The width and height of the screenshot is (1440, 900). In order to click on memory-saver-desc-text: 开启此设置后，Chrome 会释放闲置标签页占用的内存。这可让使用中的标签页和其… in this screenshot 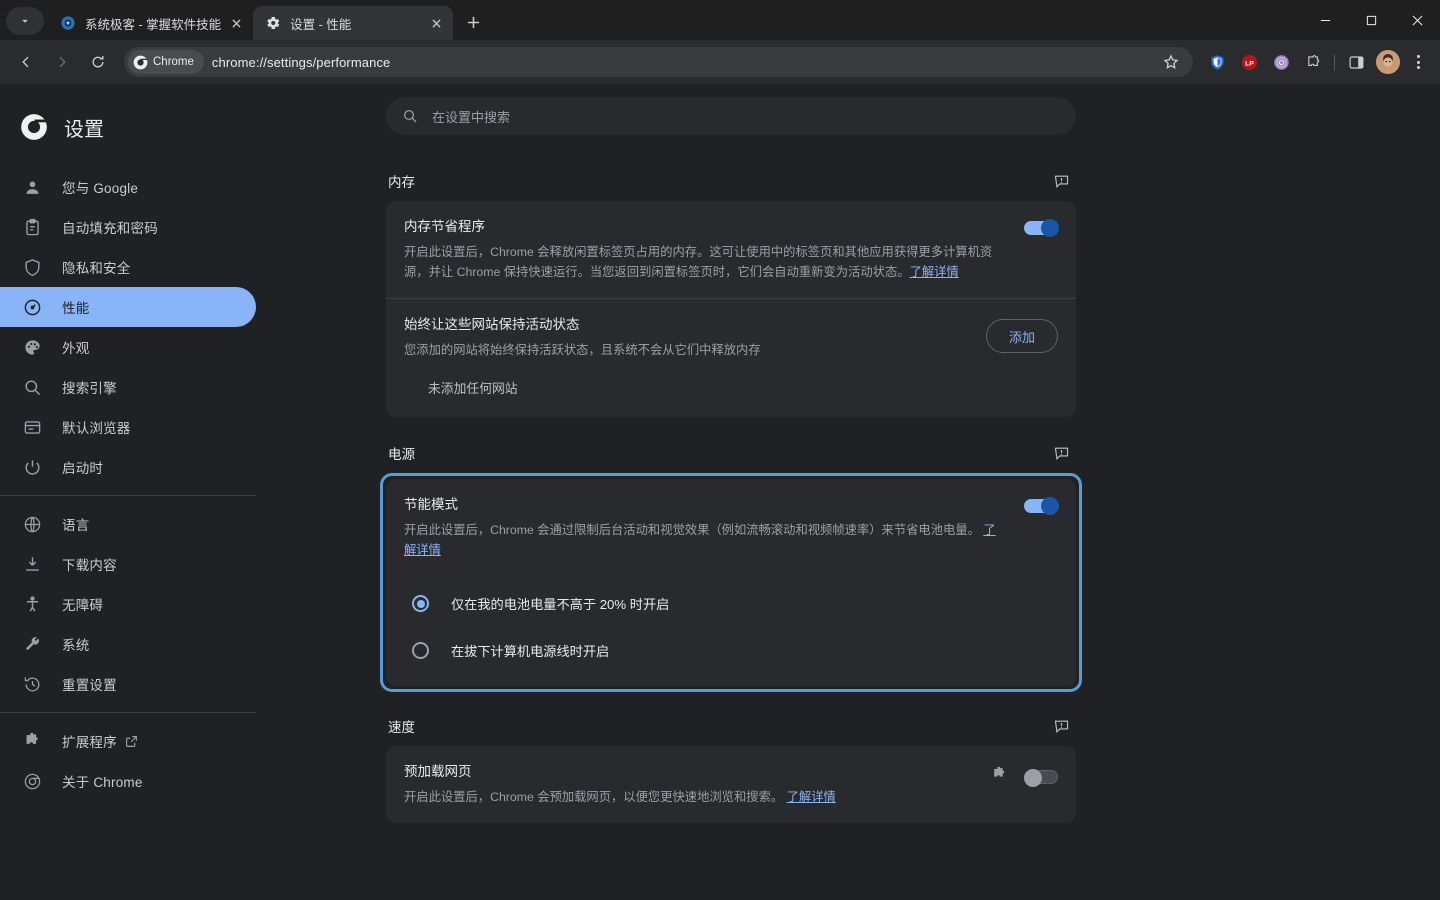, I will do `click(698, 262)`.